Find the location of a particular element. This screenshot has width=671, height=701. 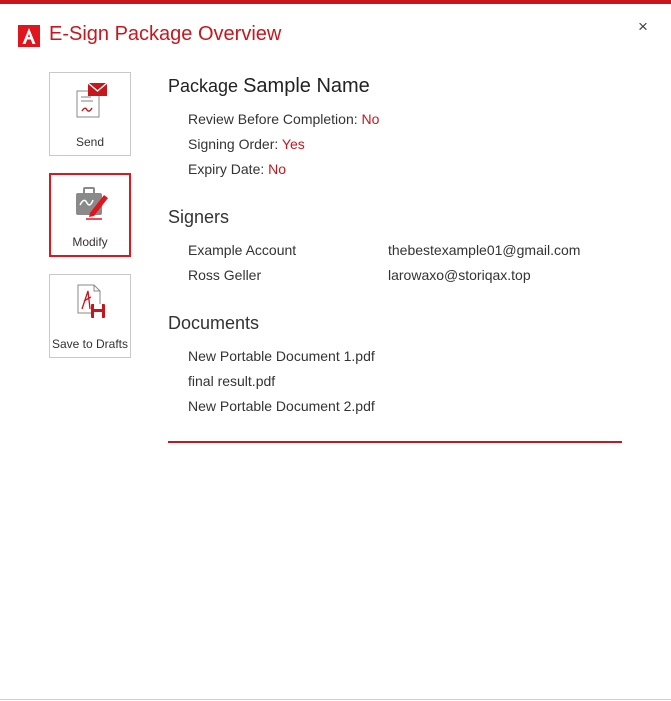

save-to-drafts-button-label: Save to Drafts is located at coordinates (90, 344).